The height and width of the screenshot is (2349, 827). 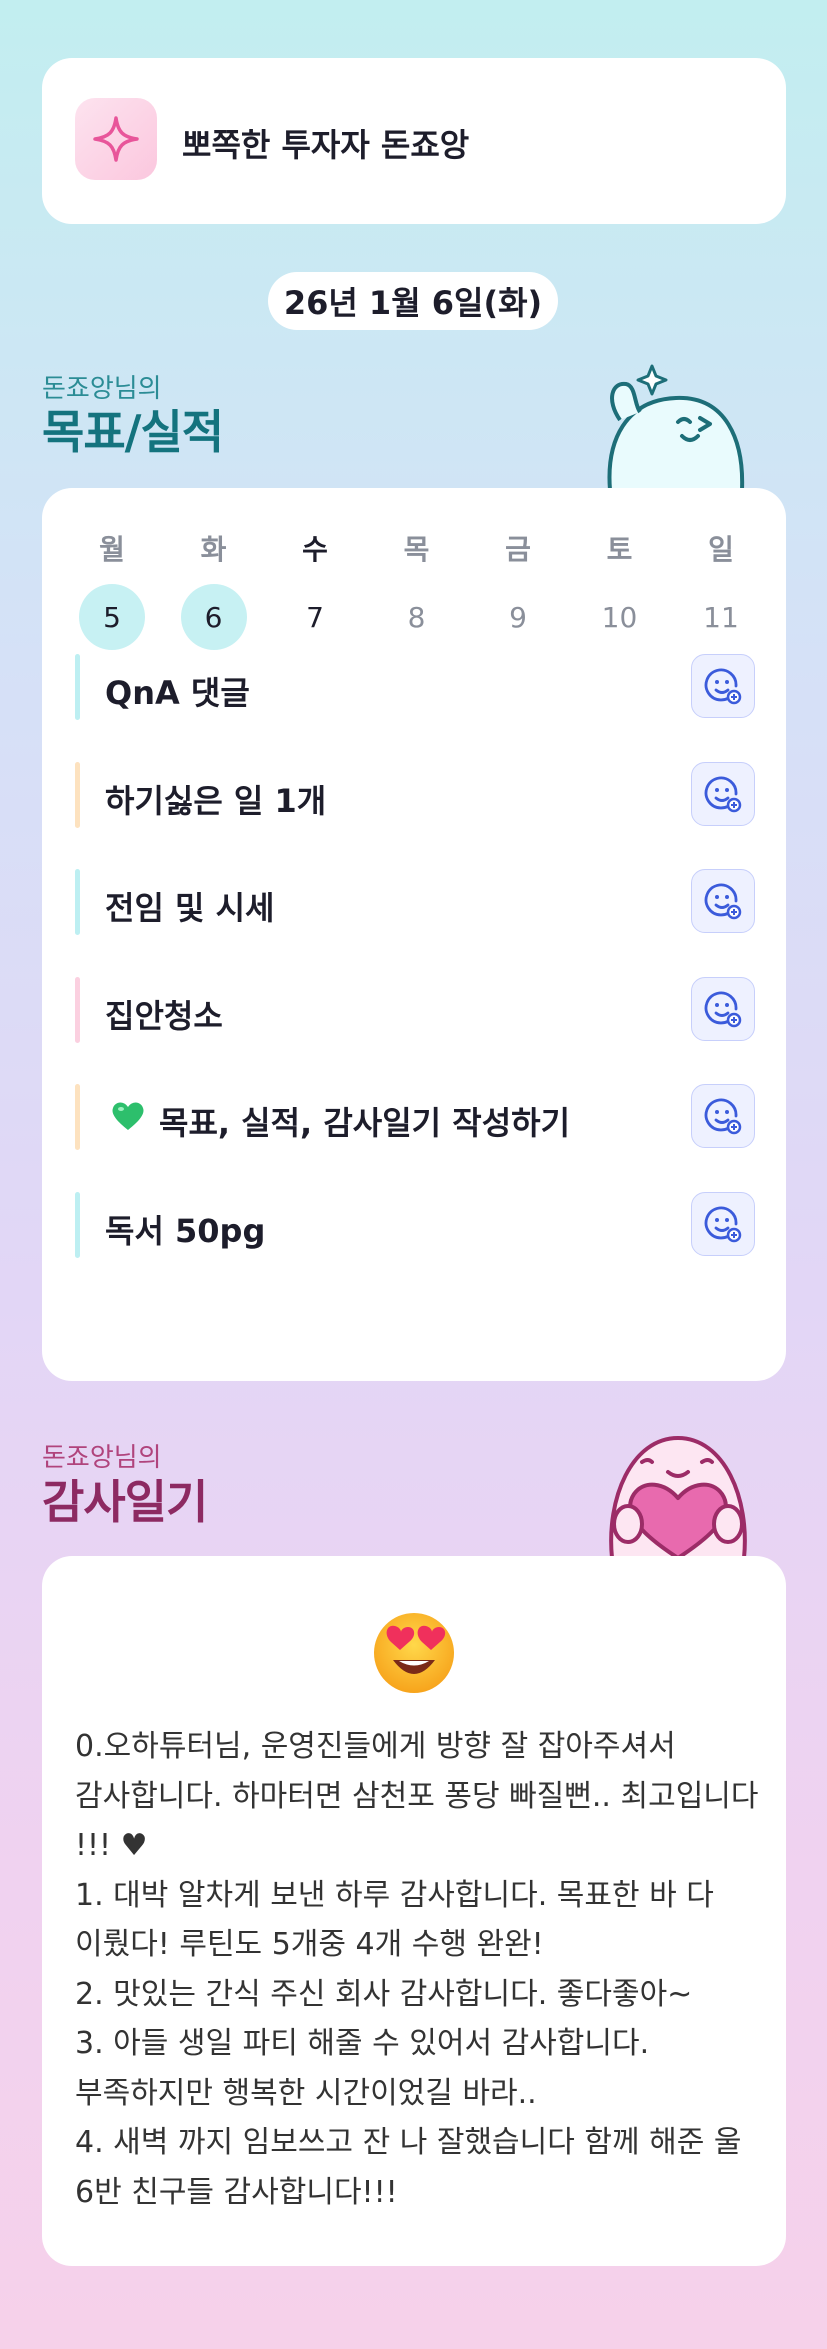 I want to click on goal-label: QnA 댓글, so click(x=177, y=693).